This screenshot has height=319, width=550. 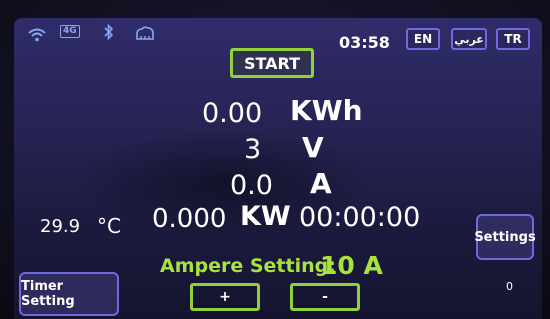 I want to click on ampere-setting-value: 10 A, so click(x=351, y=265).